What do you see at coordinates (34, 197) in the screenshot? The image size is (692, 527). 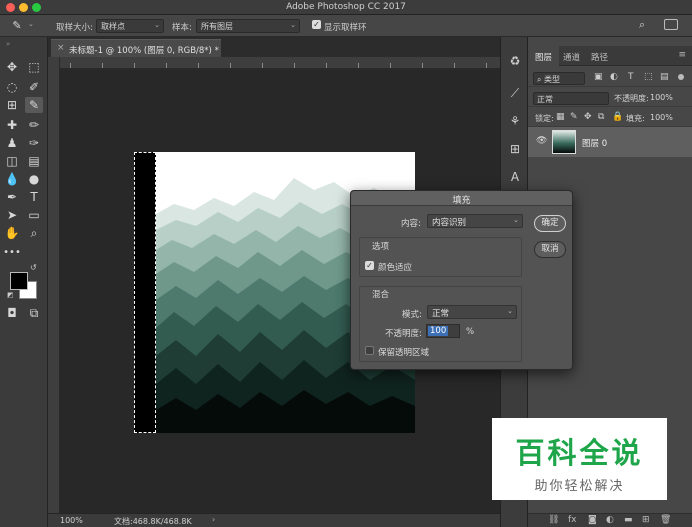 I see `type-tool-icon: T` at bounding box center [34, 197].